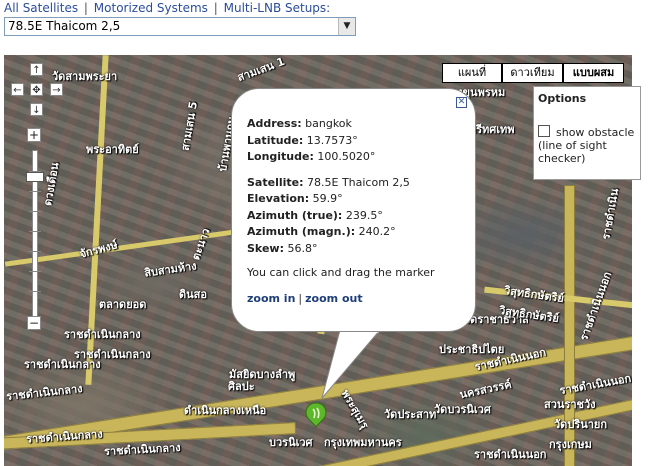 Image resolution: width=661 pixels, height=466 pixels. What do you see at coordinates (341, 249) in the screenshot?
I see `skew-row: Skew: 56.8°` at bounding box center [341, 249].